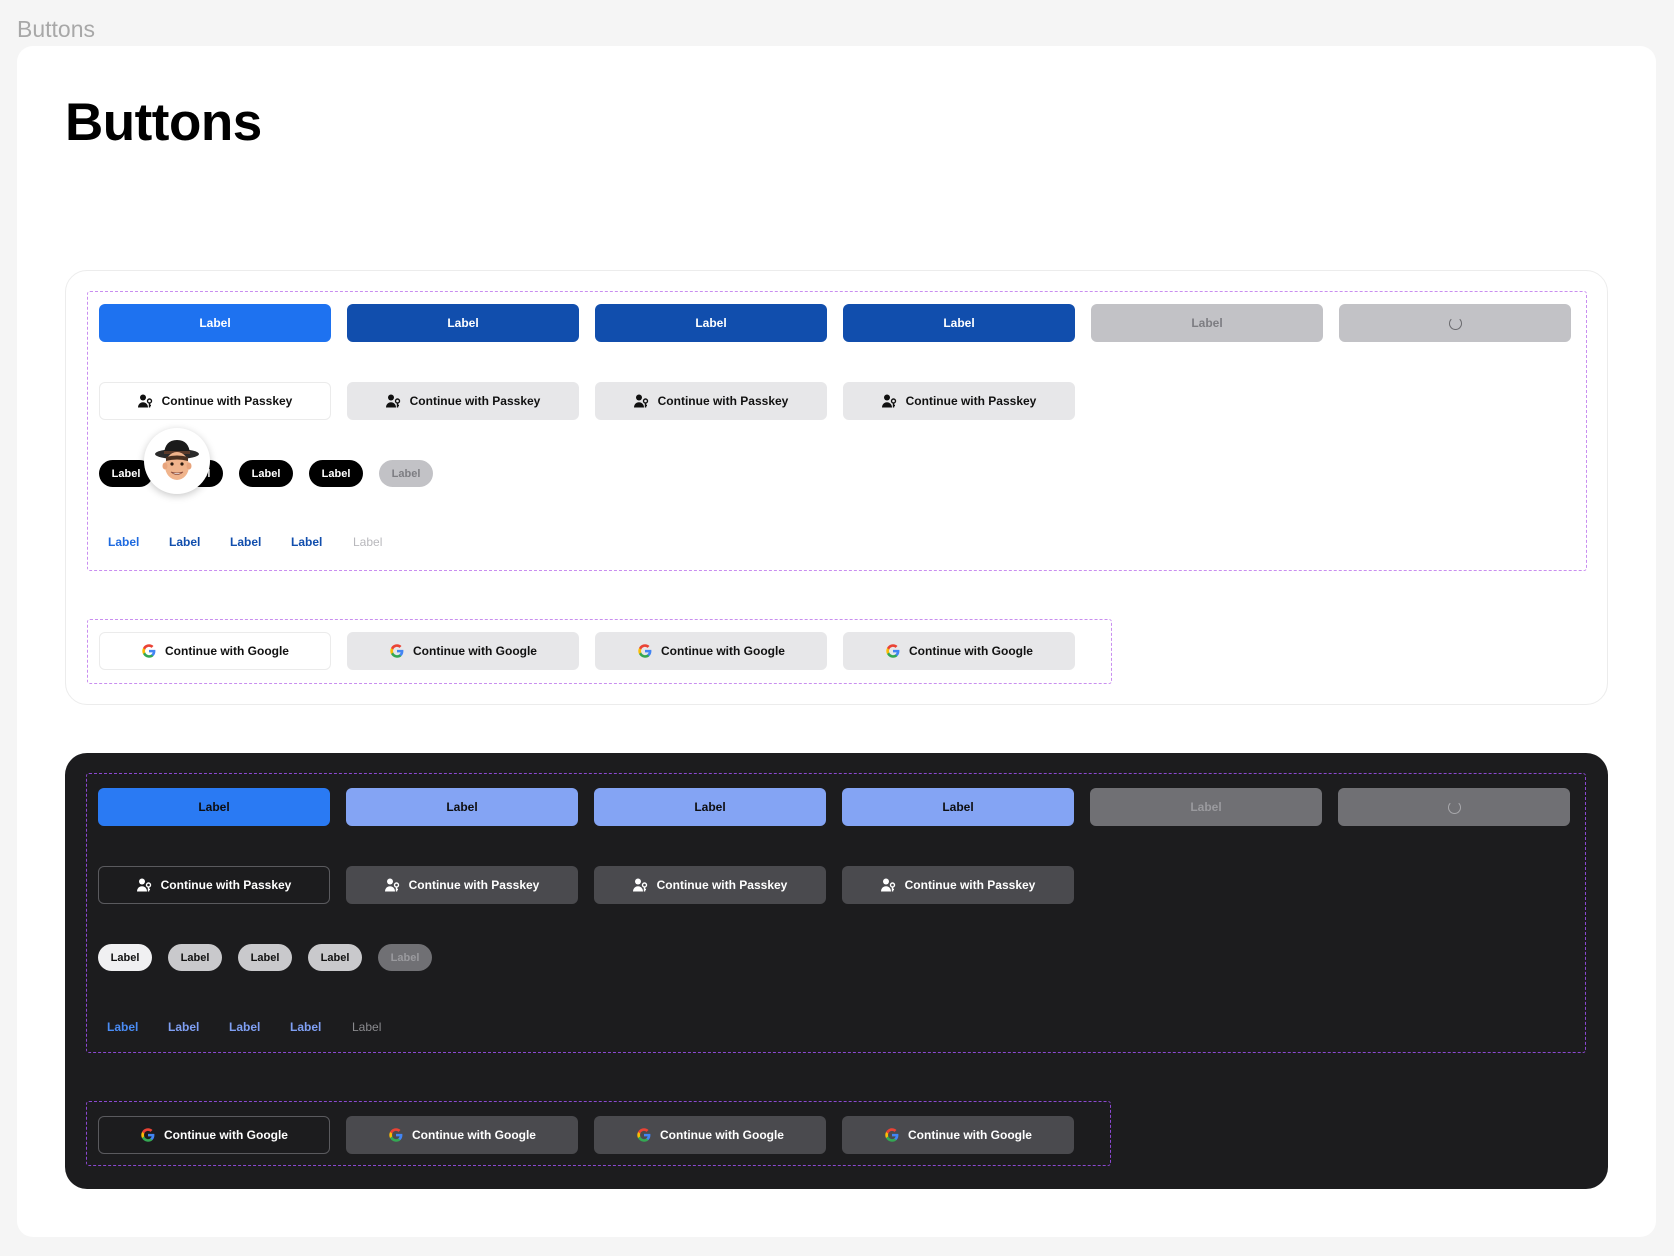  I want to click on memoji-avatar, so click(177, 461).